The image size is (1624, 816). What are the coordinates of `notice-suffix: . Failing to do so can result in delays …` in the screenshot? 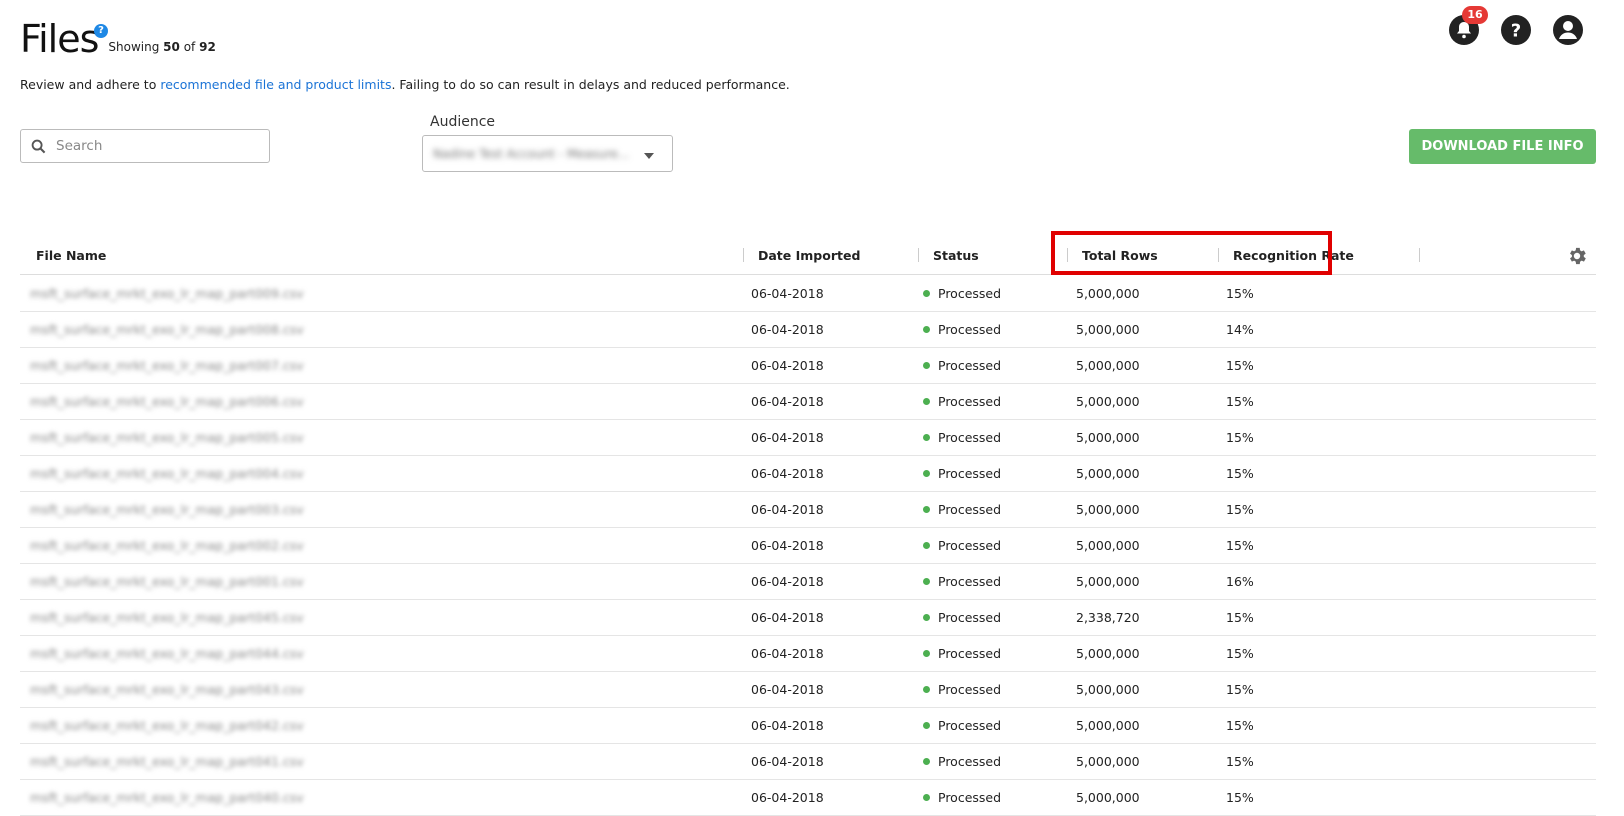 It's located at (590, 84).